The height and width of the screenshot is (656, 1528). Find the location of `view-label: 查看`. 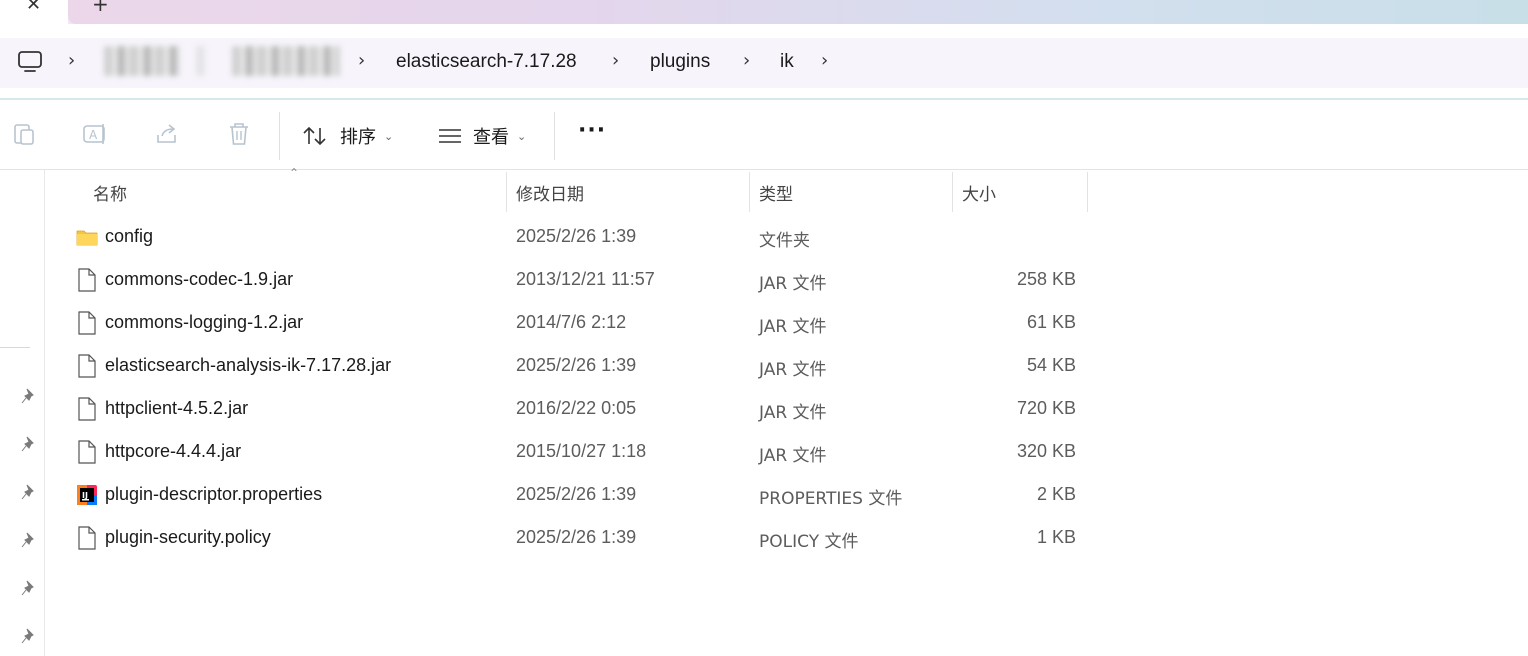

view-label: 查看 is located at coordinates (491, 137).